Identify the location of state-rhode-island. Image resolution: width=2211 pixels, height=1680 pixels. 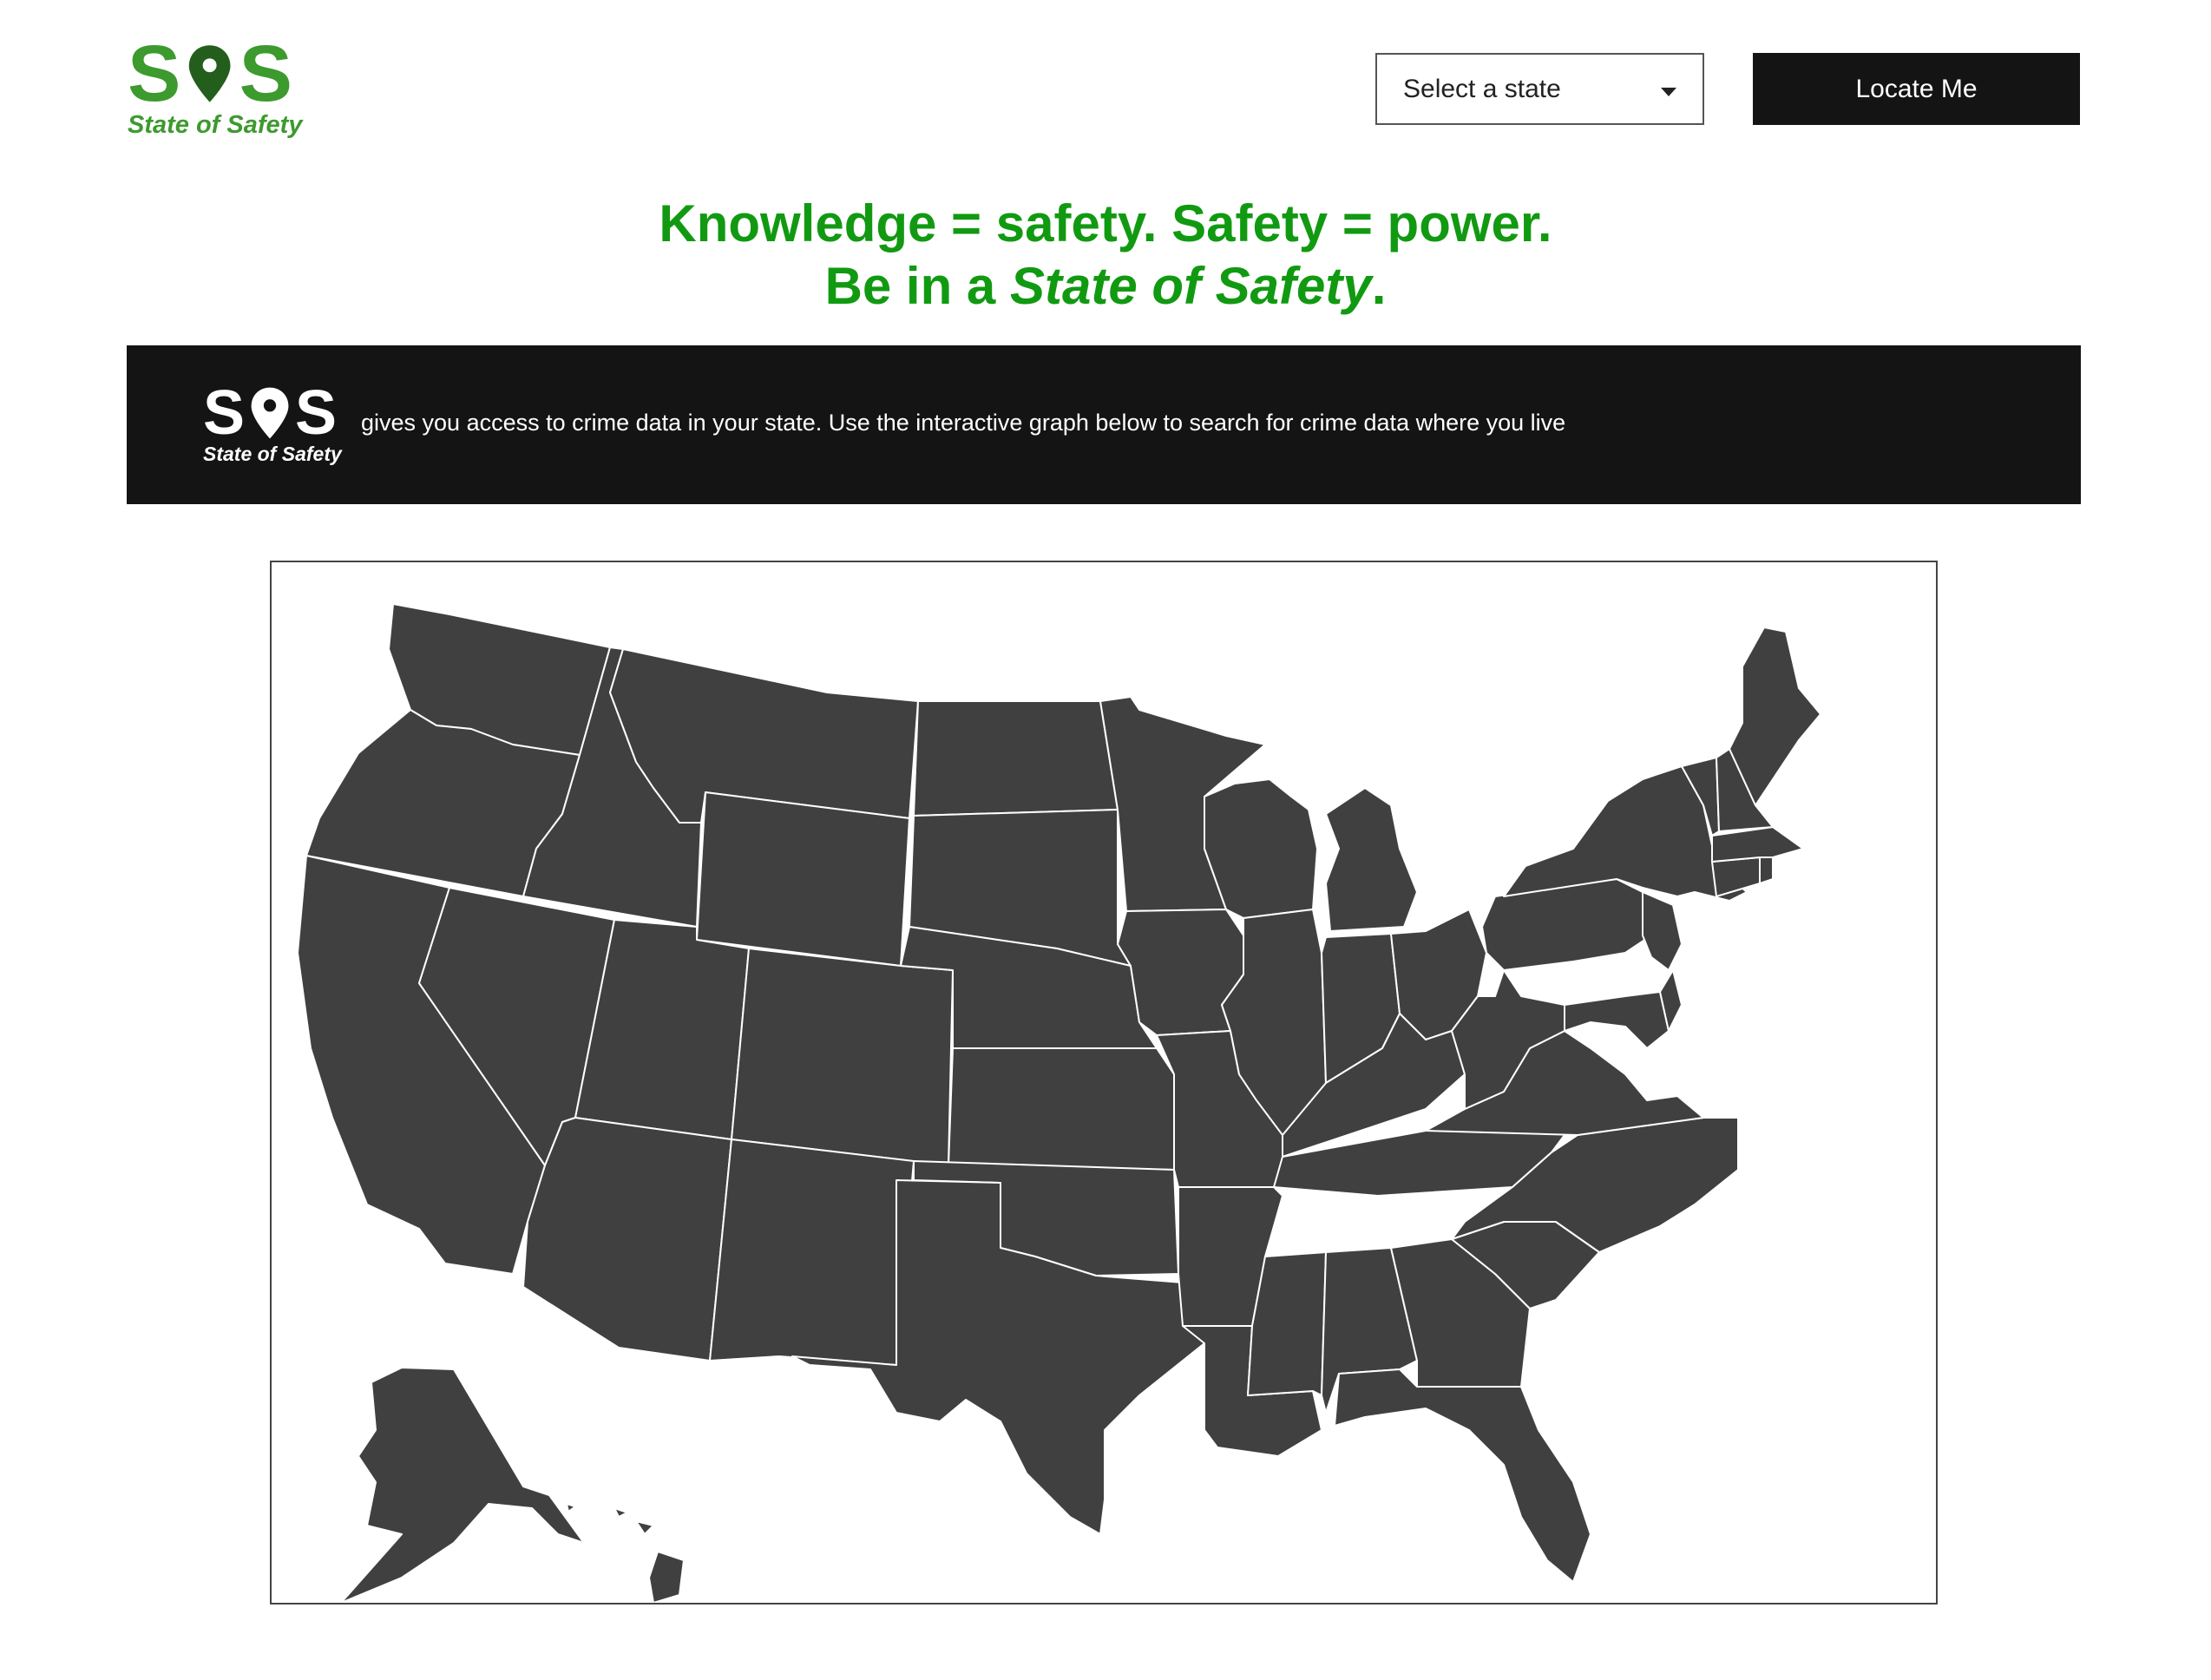
(1766, 870).